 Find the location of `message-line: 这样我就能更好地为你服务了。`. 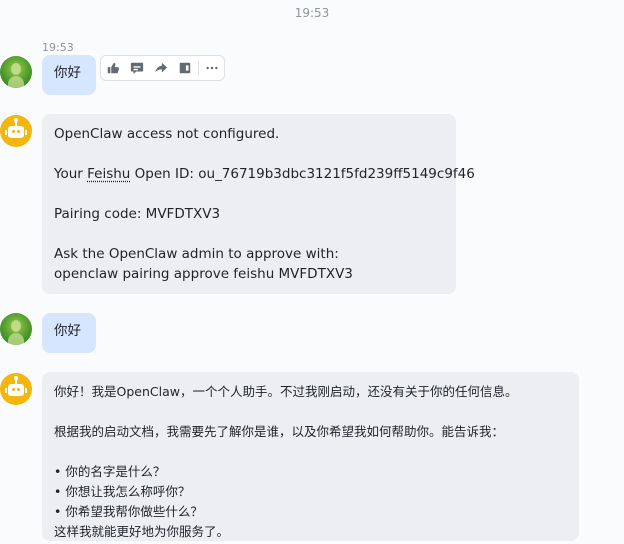

message-line: 这样我就能更好地为你服务了。 is located at coordinates (142, 531).